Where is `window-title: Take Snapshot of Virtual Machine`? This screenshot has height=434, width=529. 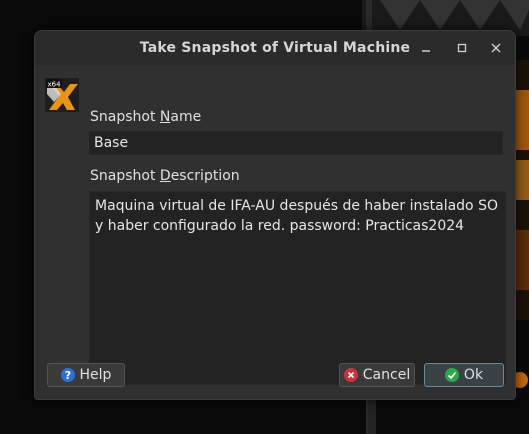 window-title: Take Snapshot of Virtual Machine is located at coordinates (275, 48).